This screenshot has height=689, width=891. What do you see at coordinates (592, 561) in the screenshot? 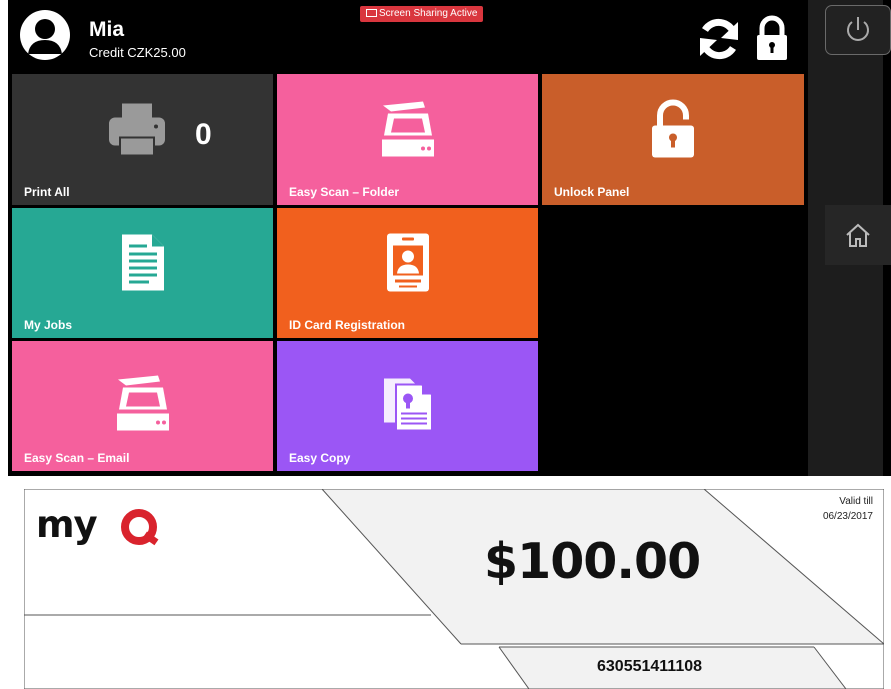
I see `voucher-amount: $100.00` at bounding box center [592, 561].